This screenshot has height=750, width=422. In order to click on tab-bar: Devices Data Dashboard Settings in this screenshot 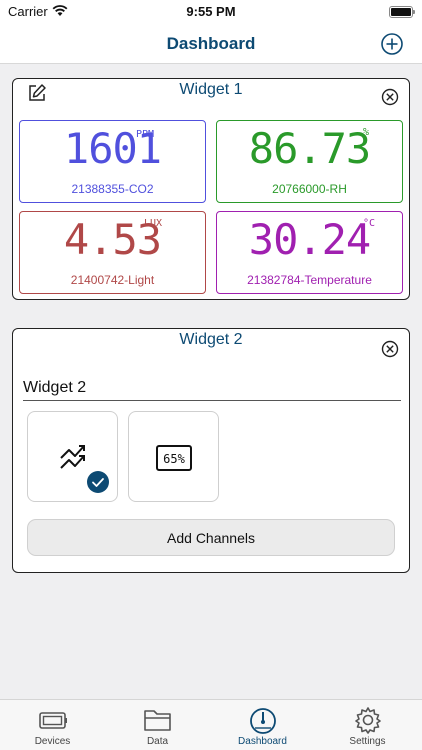, I will do `click(211, 724)`.